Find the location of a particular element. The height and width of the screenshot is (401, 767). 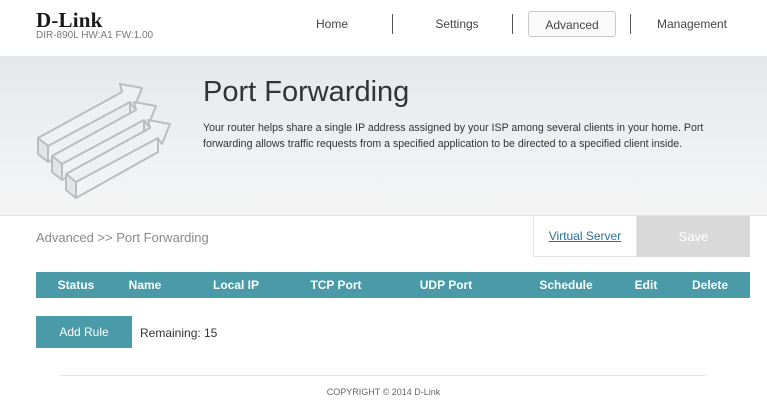

save-button: Save is located at coordinates (693, 236).